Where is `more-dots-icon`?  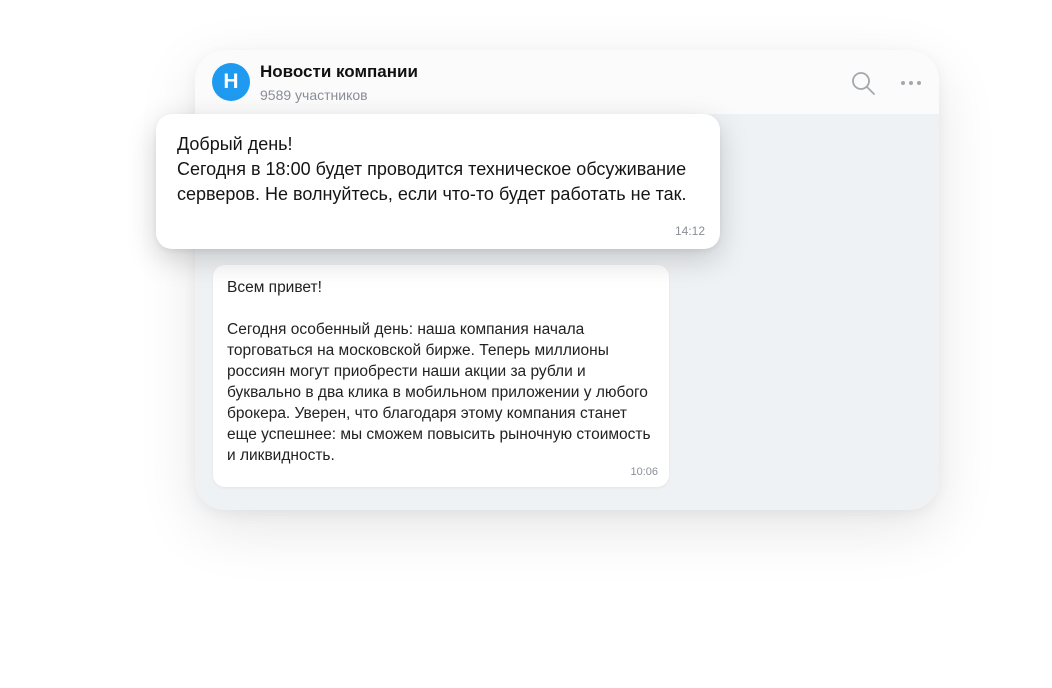 more-dots-icon is located at coordinates (911, 83).